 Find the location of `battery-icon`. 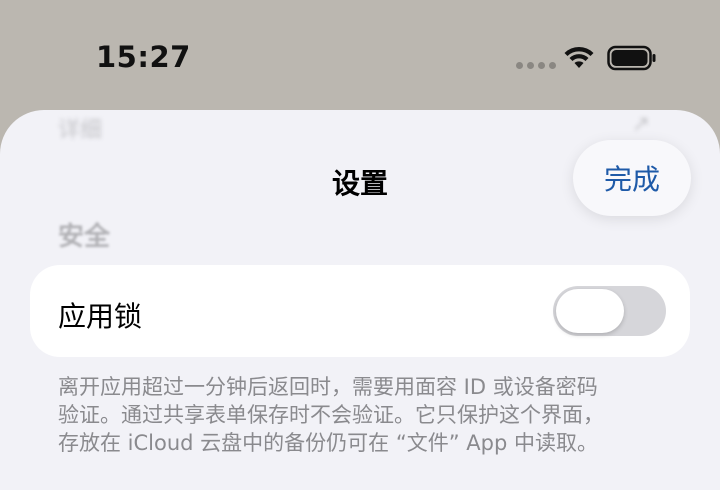

battery-icon is located at coordinates (631, 58).